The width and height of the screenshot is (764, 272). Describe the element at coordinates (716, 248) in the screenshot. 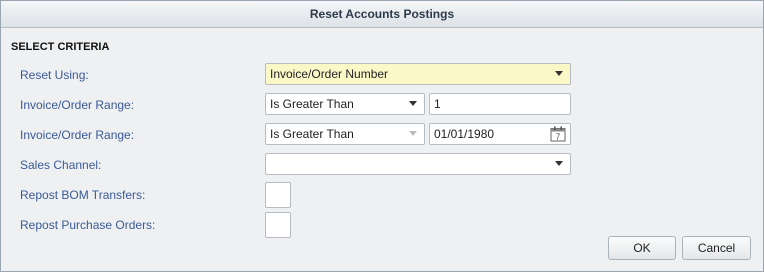

I see `cancel-button: Cancel` at that location.